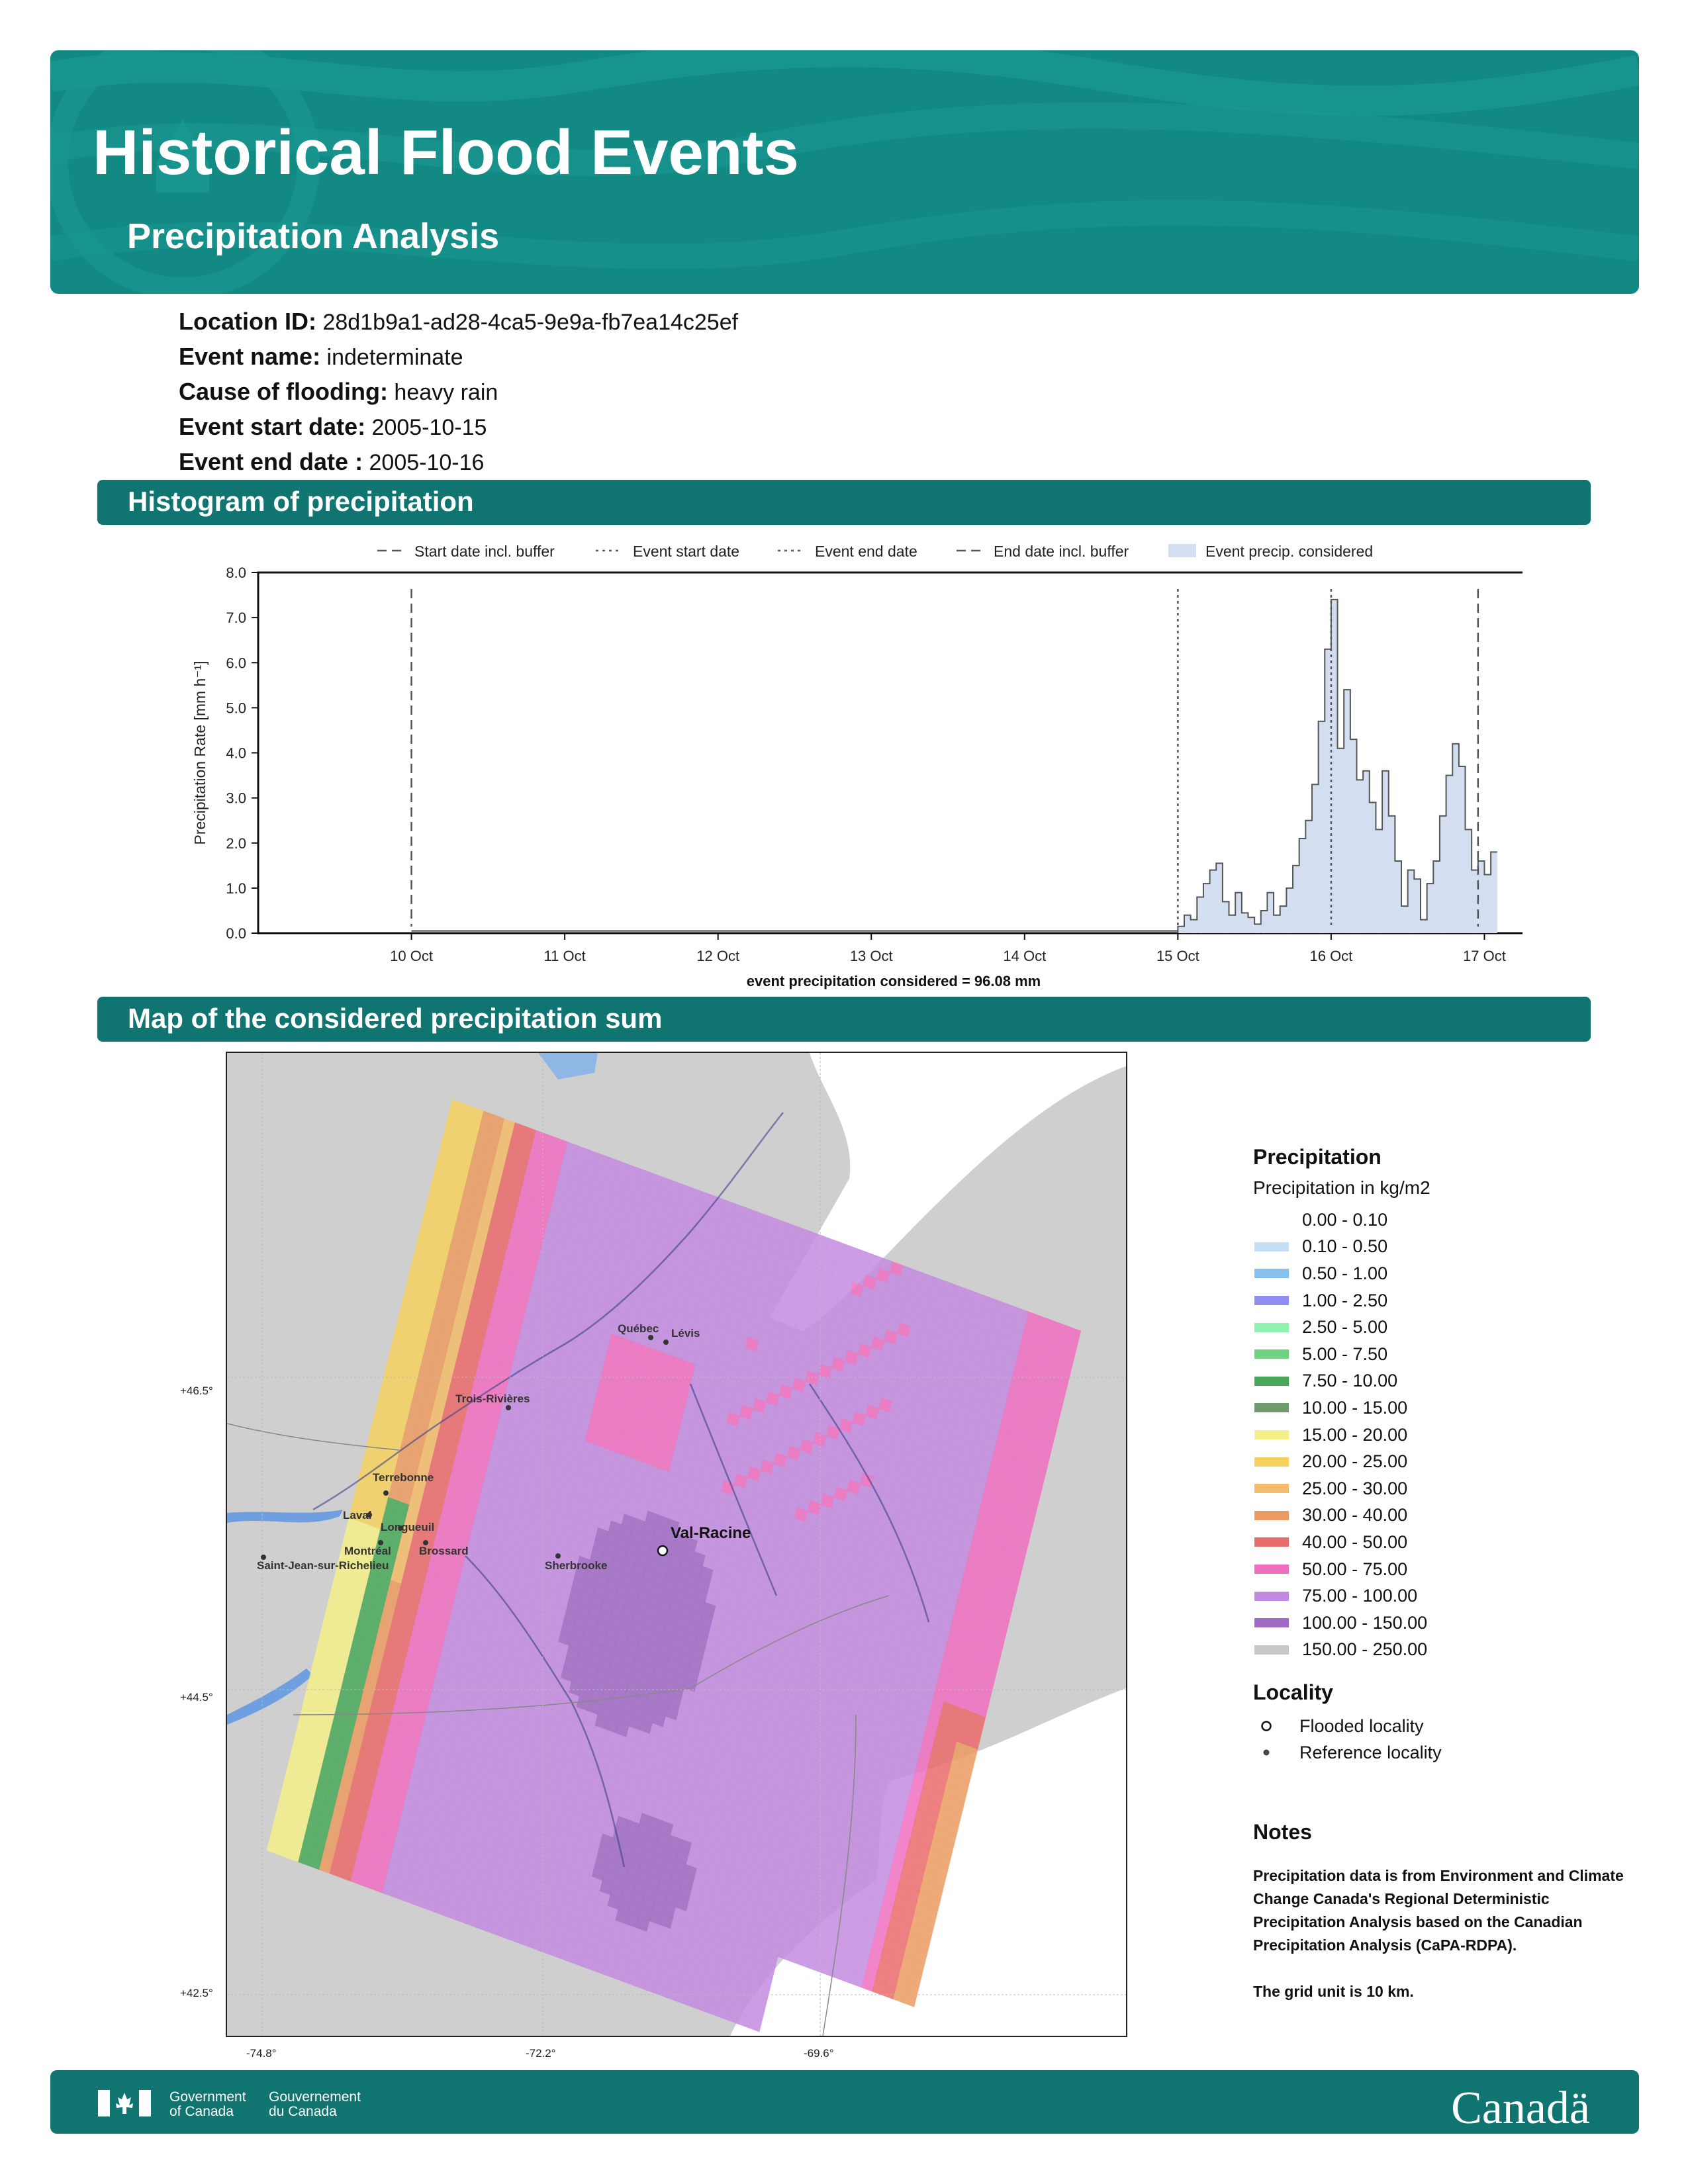  What do you see at coordinates (367, 1551) in the screenshot?
I see `reference-locality-label: Montréal` at bounding box center [367, 1551].